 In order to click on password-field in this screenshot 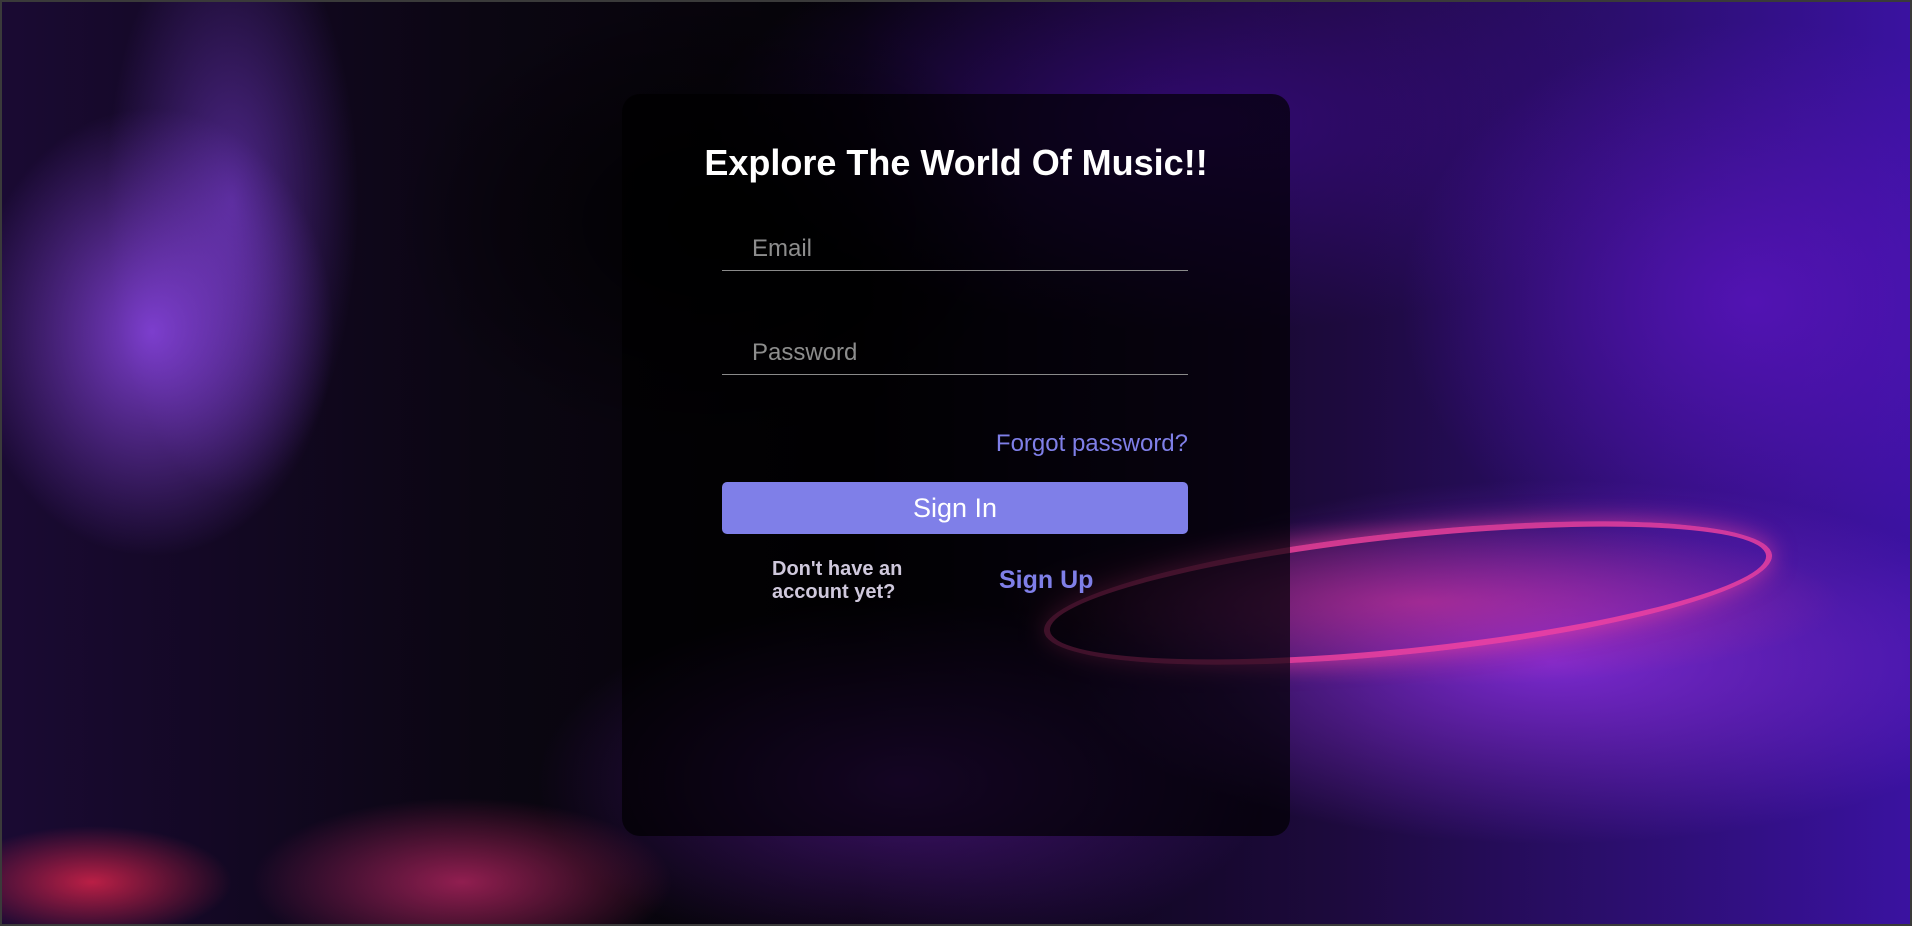, I will do `click(955, 353)`.